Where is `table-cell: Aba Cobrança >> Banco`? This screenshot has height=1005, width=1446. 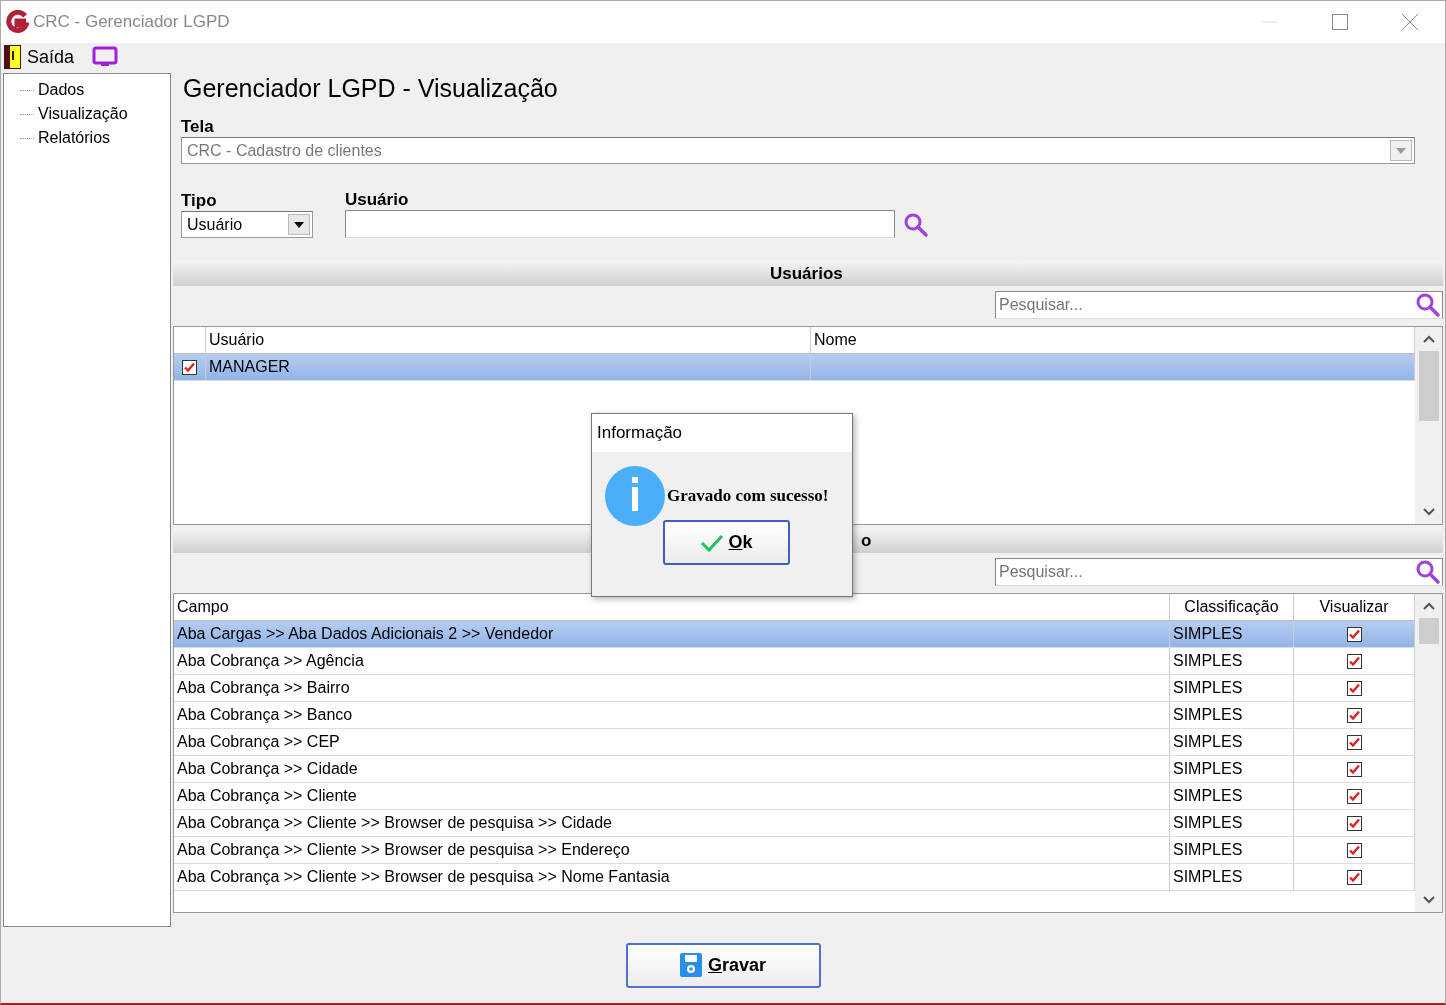
table-cell: Aba Cobrança >> Banco is located at coordinates (672, 715).